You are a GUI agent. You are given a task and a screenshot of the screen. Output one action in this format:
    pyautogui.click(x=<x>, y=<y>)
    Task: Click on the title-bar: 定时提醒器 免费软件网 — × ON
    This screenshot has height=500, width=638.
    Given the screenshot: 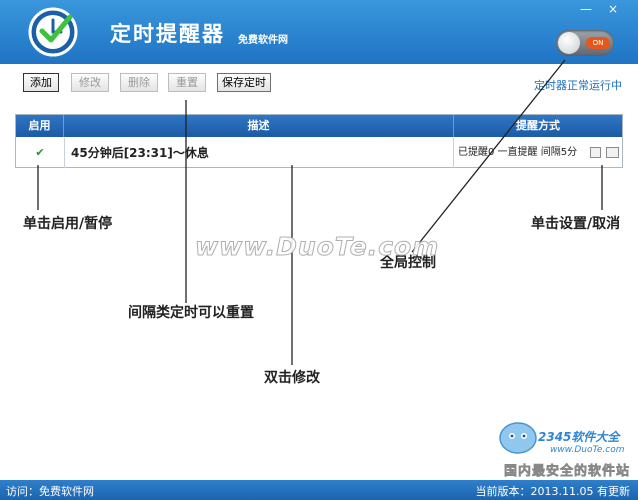 What is the action you would take?
    pyautogui.click(x=319, y=32)
    